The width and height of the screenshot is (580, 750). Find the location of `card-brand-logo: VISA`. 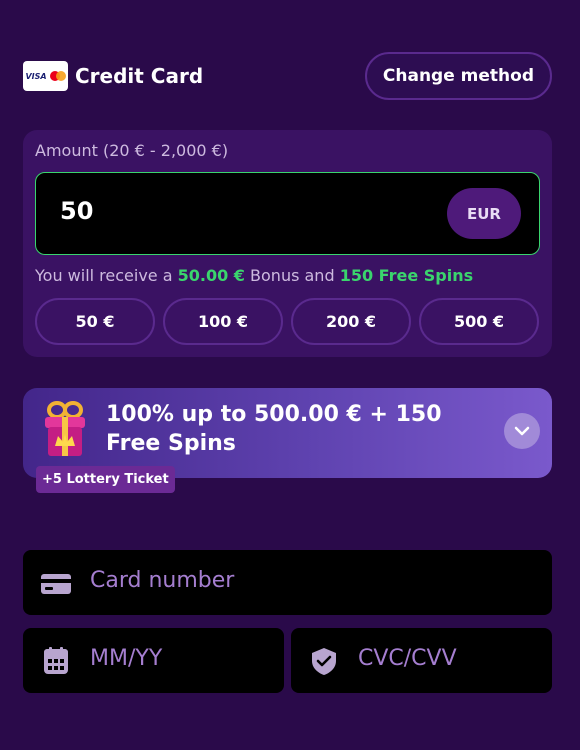

card-brand-logo: VISA is located at coordinates (45, 76).